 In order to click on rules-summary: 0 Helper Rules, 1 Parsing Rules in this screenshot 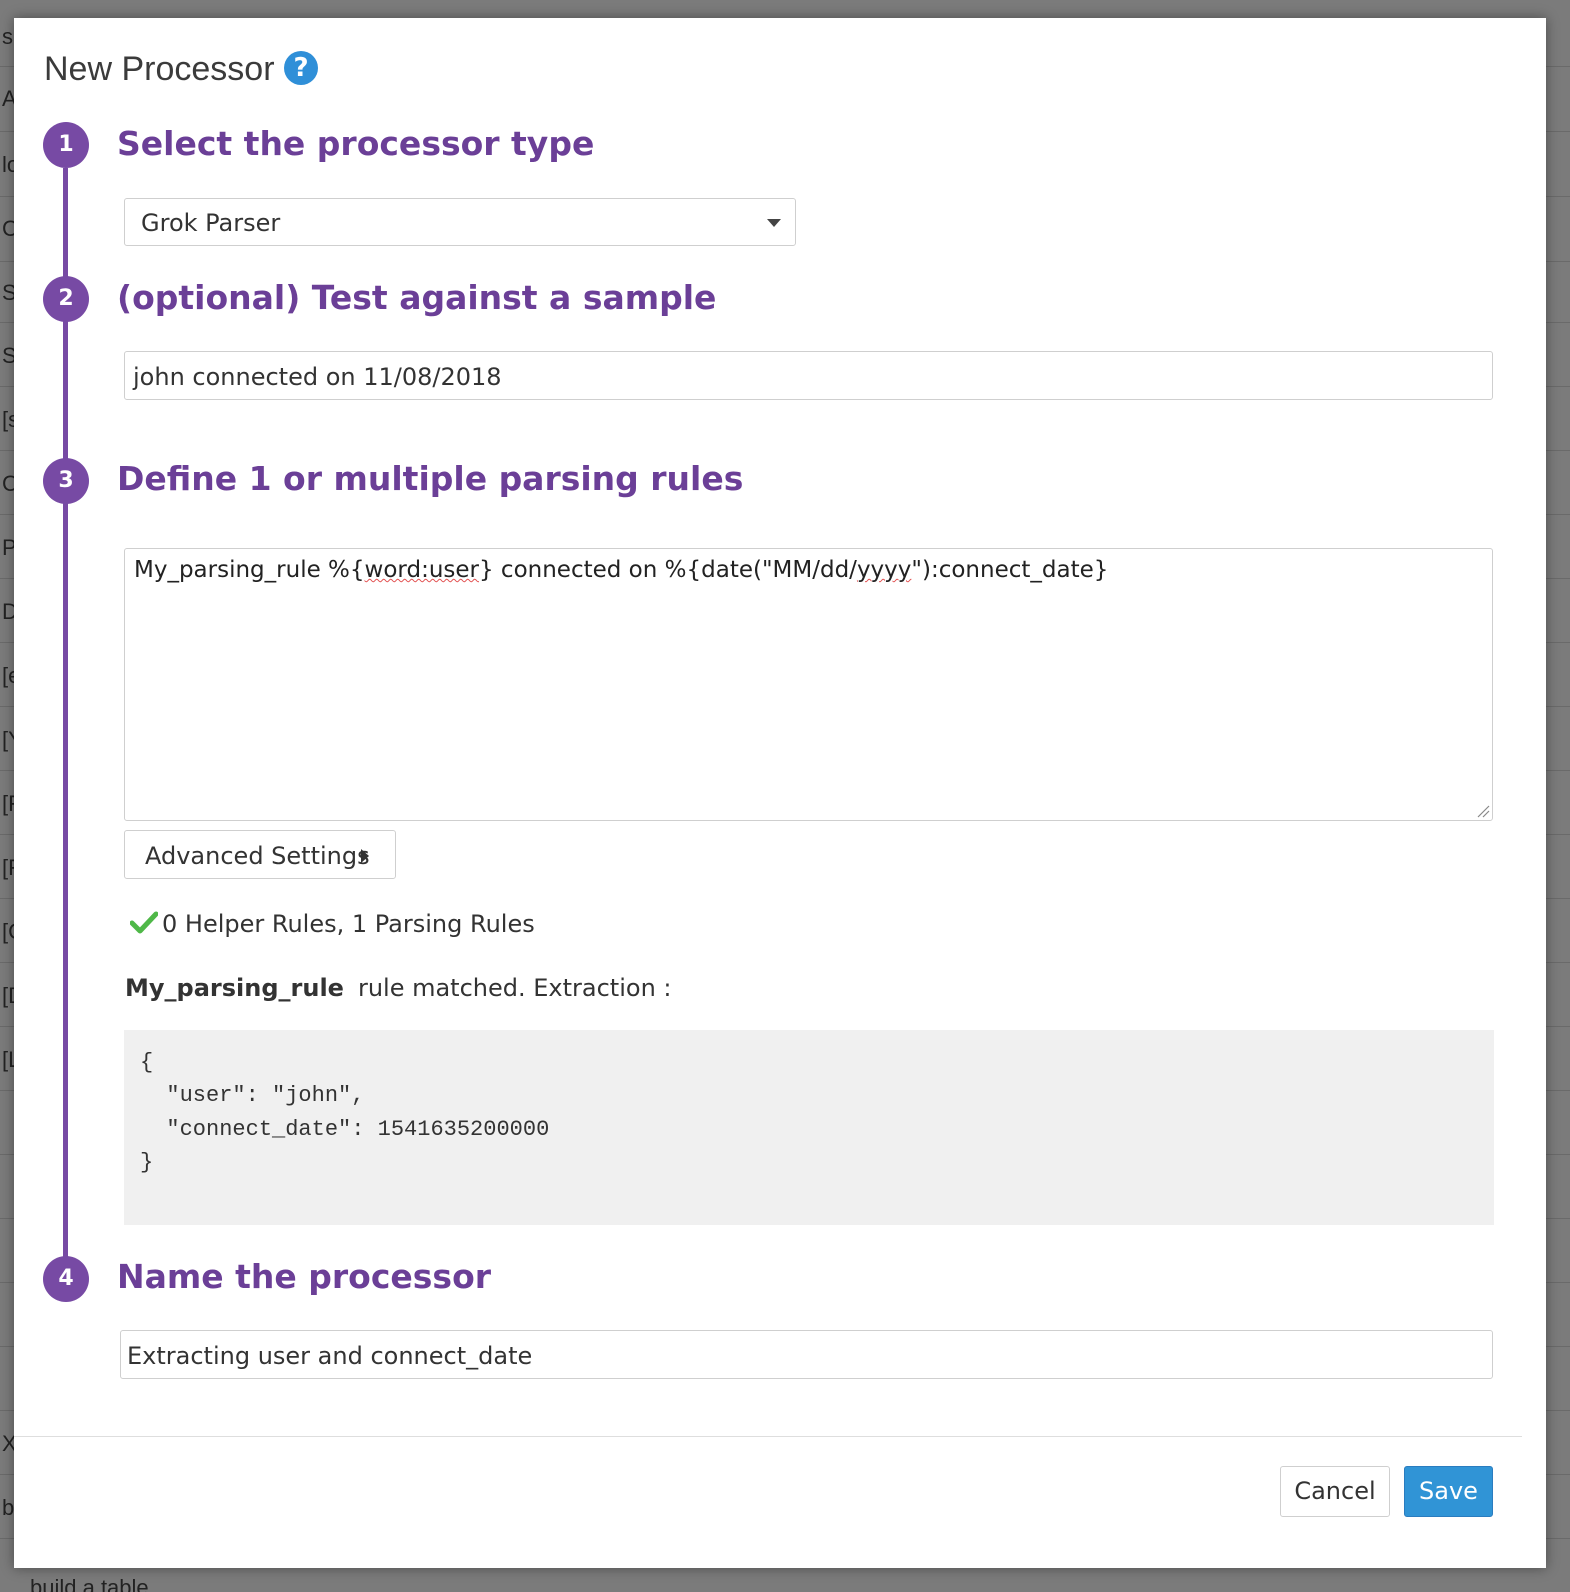, I will do `click(348, 924)`.